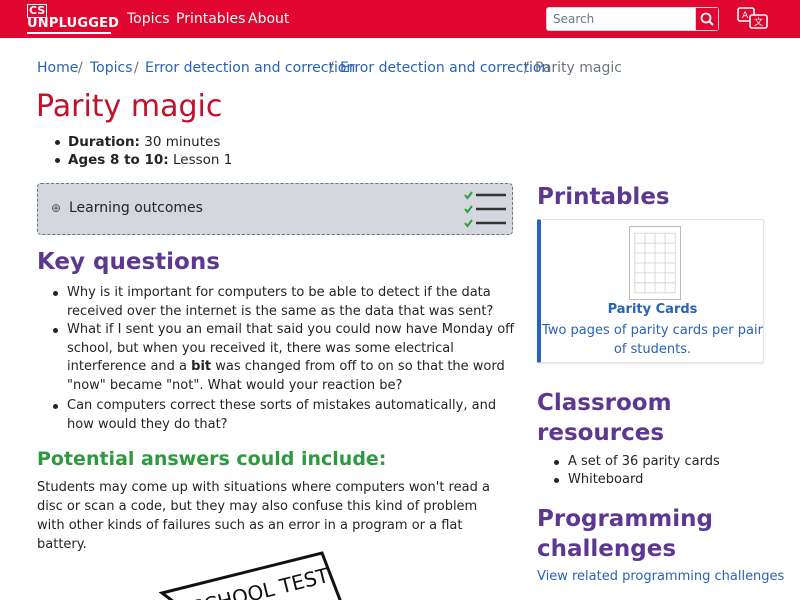 This screenshot has width=800, height=600. I want to click on key-questions-heading: Key questions, so click(128, 262).